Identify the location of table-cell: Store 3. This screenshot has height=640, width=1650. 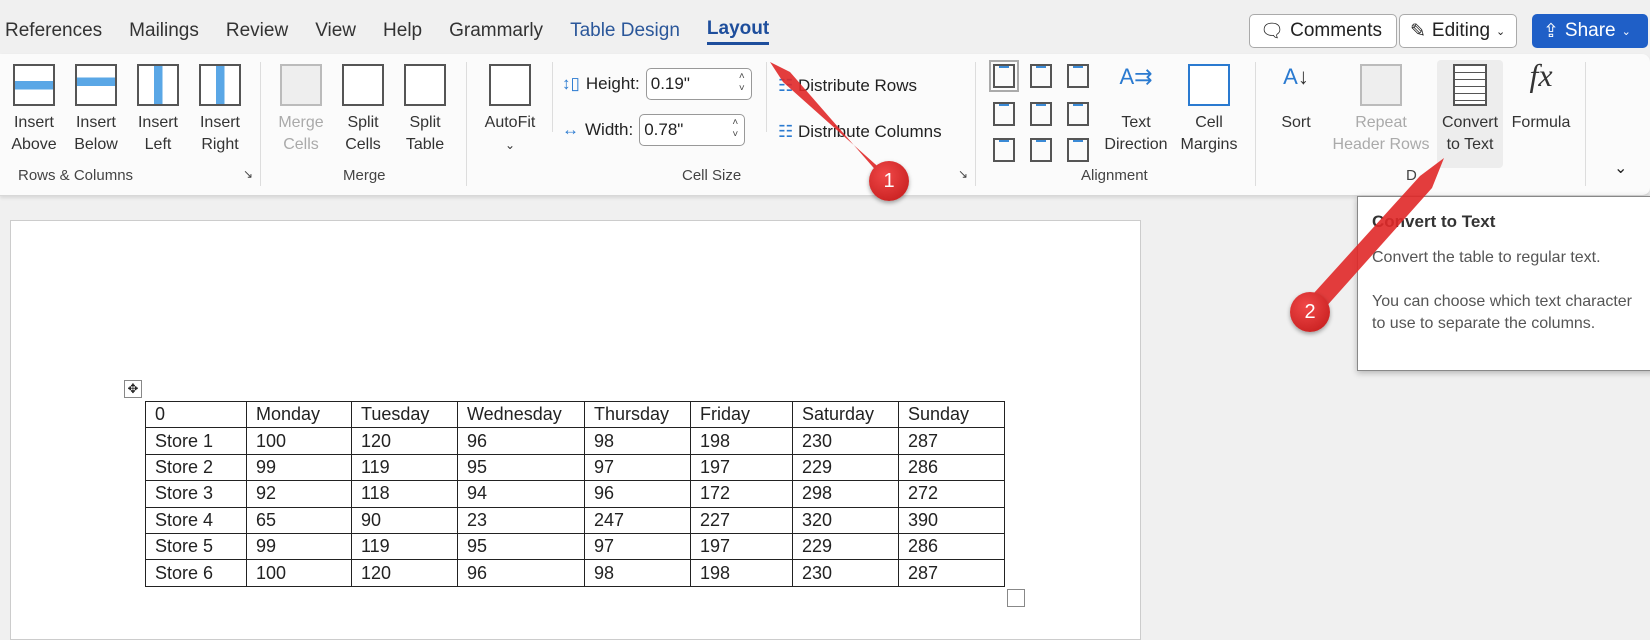
(196, 494).